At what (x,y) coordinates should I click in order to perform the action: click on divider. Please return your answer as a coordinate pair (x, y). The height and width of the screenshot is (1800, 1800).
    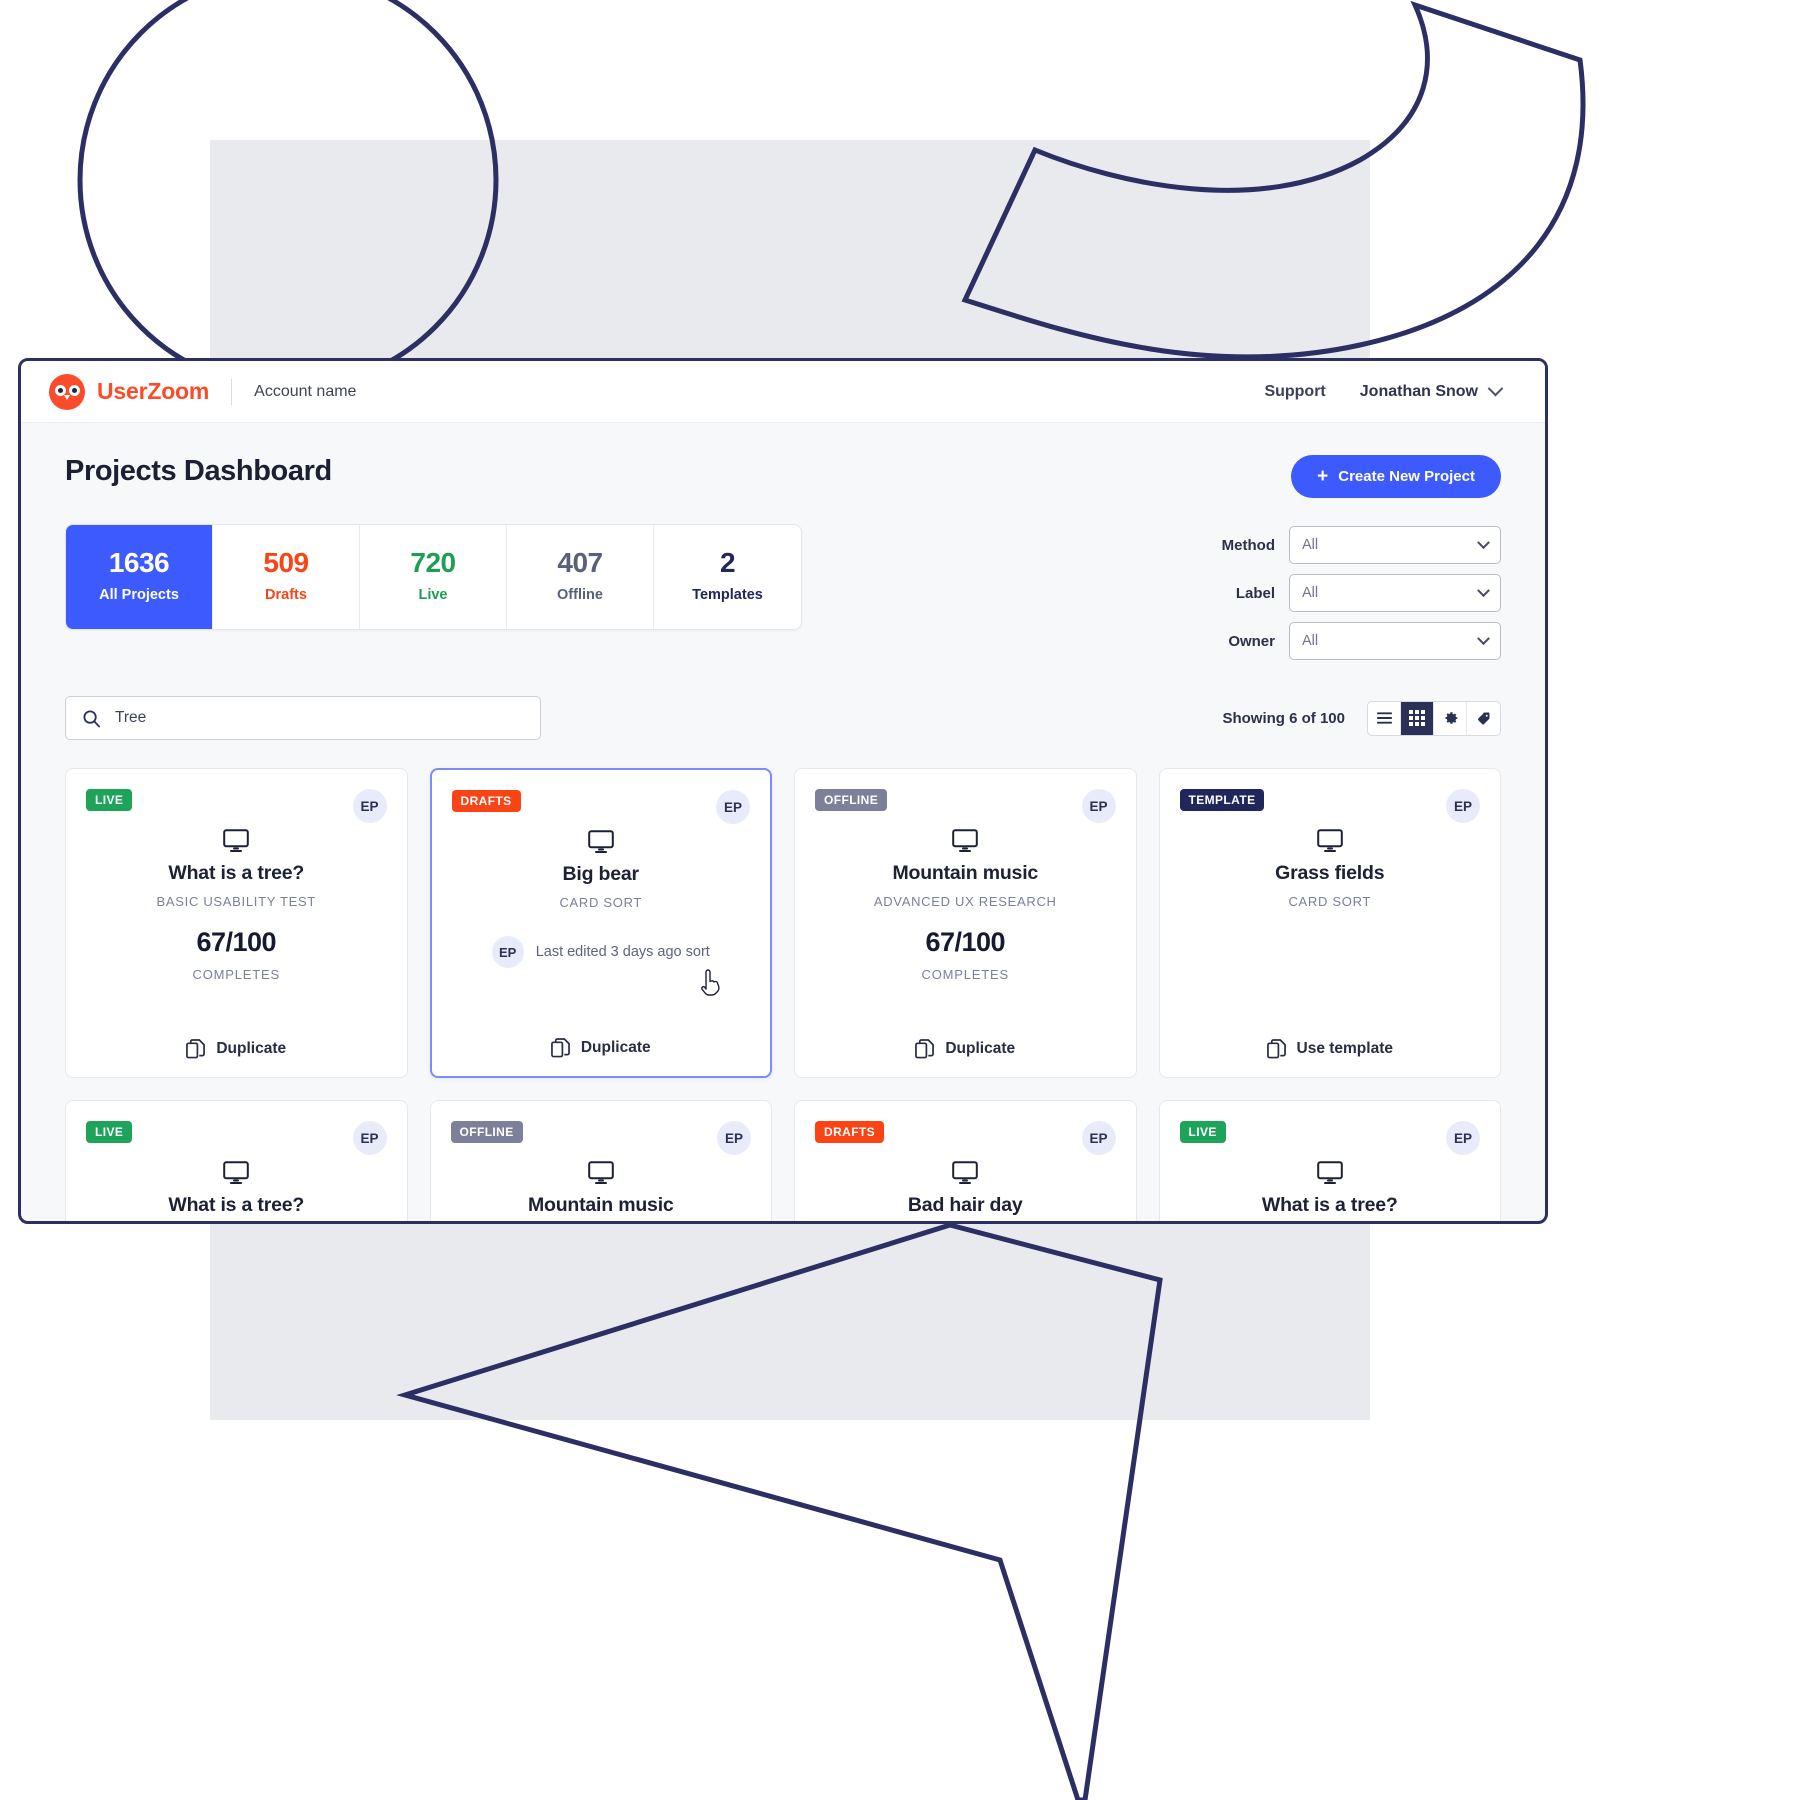
    Looking at the image, I should click on (232, 391).